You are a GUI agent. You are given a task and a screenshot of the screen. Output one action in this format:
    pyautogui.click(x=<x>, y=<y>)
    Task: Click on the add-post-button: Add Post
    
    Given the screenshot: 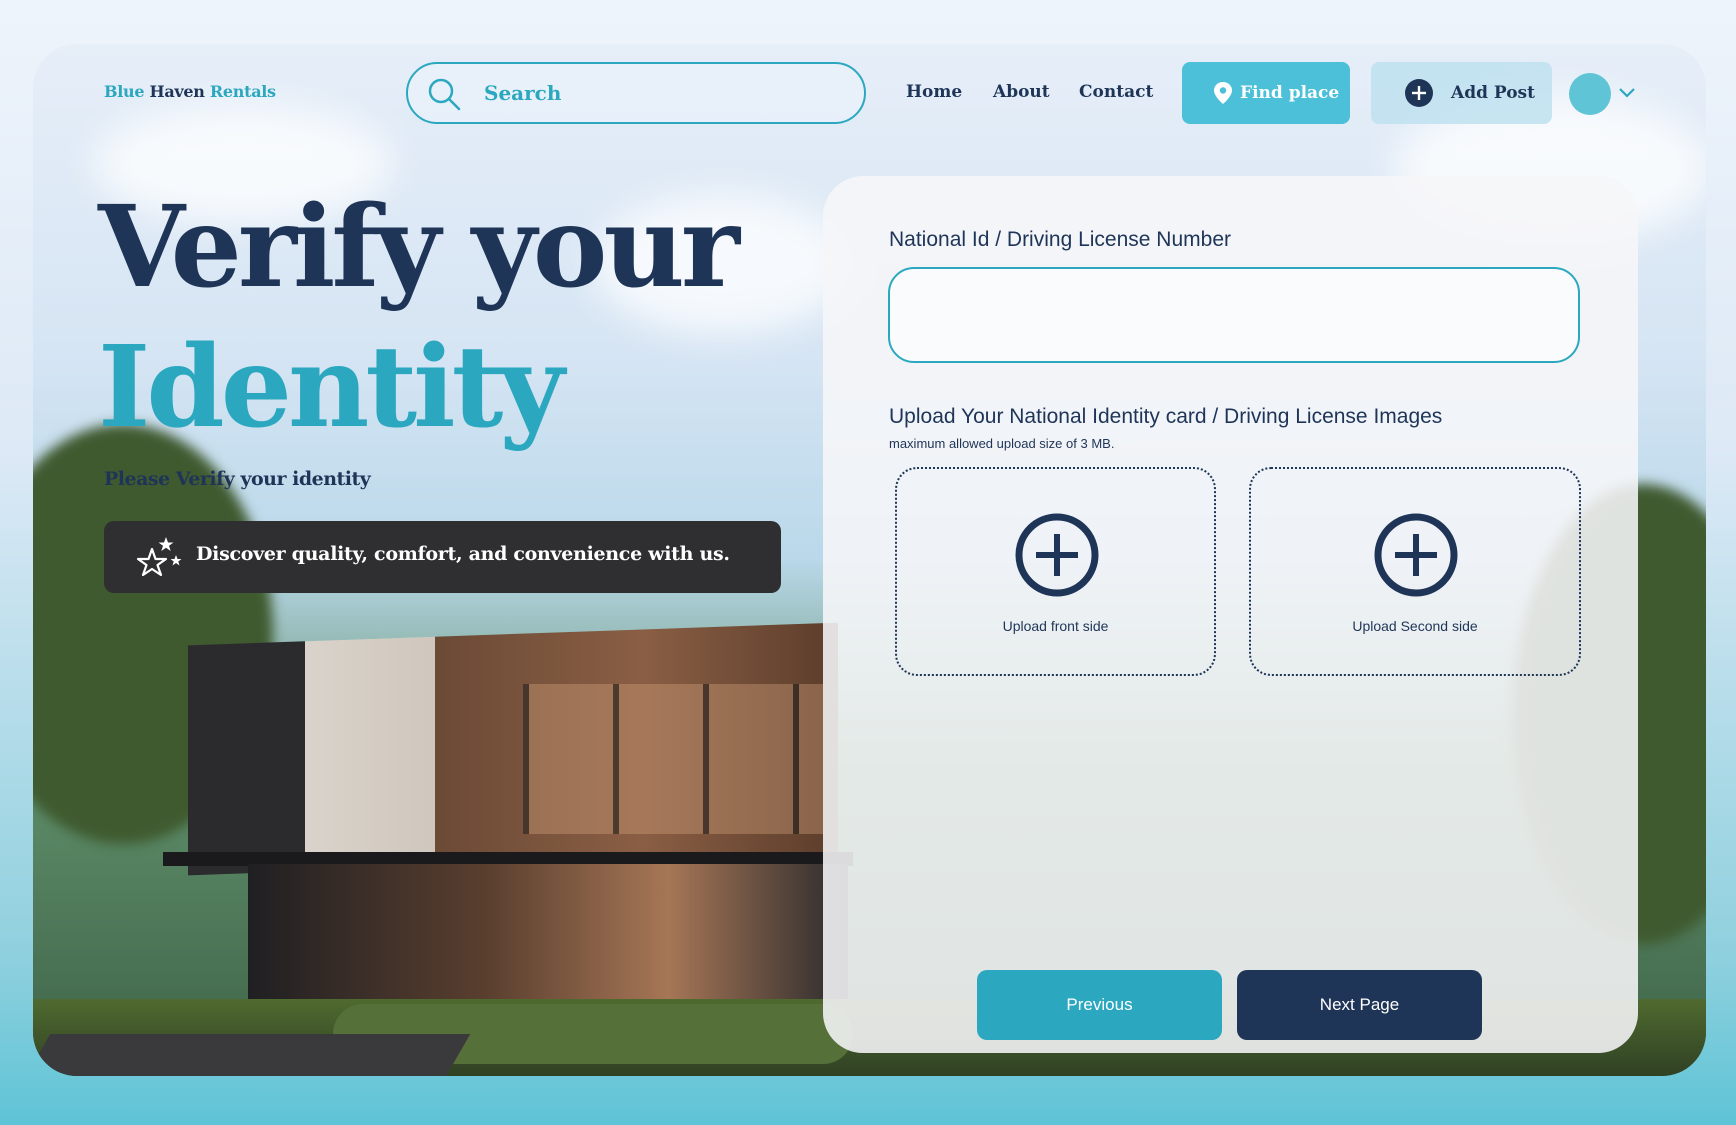 What is the action you would take?
    pyautogui.click(x=1461, y=93)
    